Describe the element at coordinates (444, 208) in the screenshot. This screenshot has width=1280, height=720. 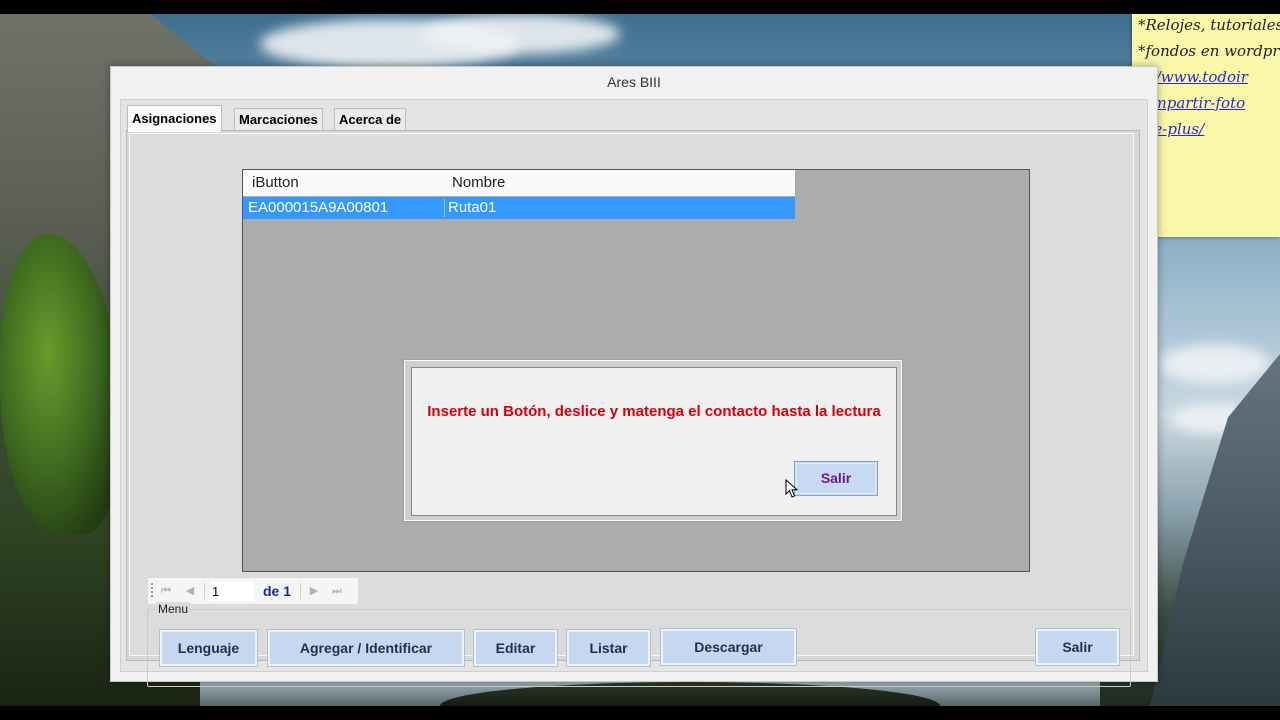
I see `cell-divider` at that location.